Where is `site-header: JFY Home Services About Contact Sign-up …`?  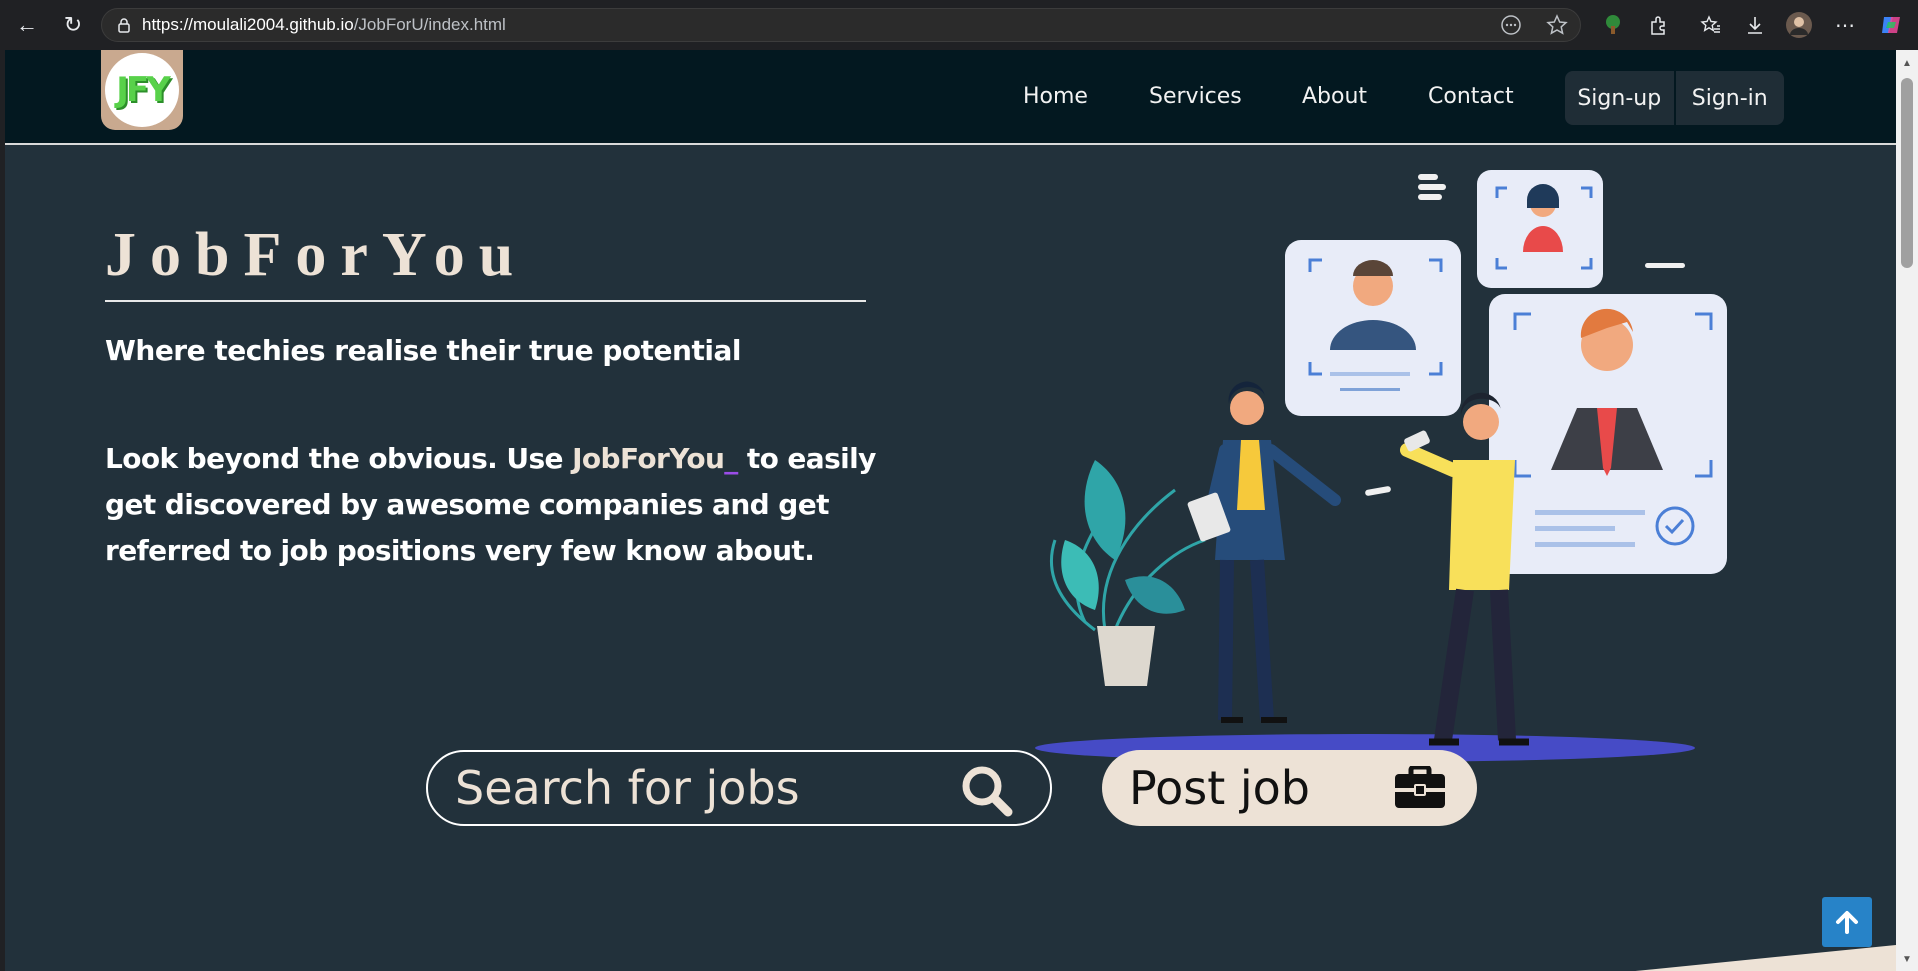
site-header: JFY Home Services About Contact Sign-up … is located at coordinates (950, 97).